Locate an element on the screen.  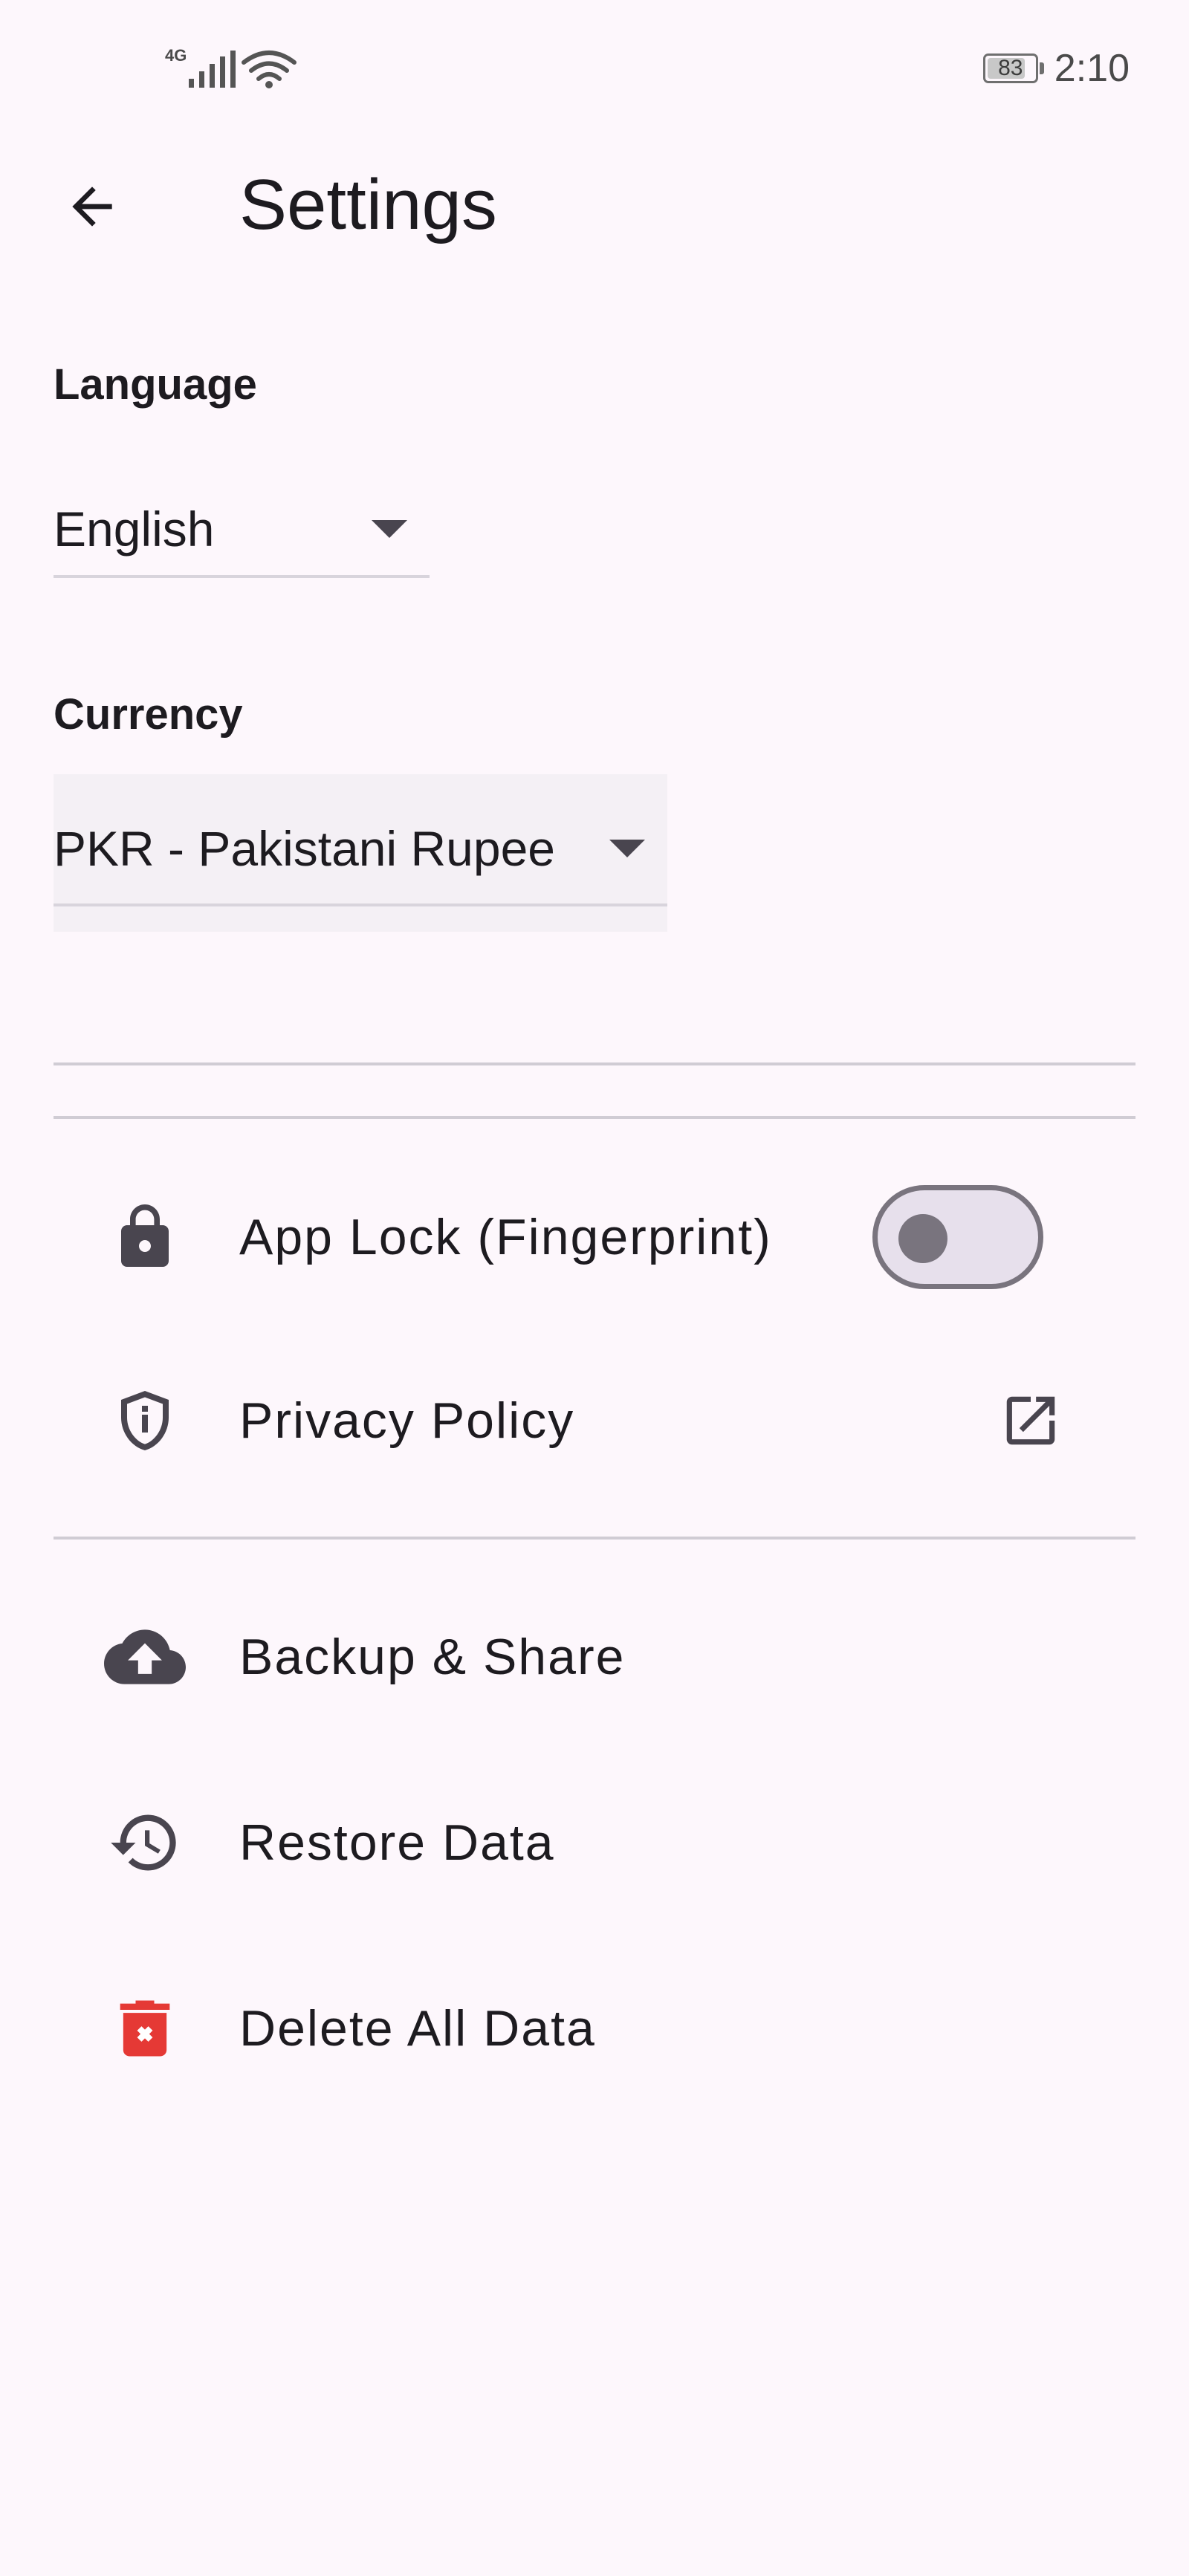
backup-share-row: Backup & Share is located at coordinates (594, 1657).